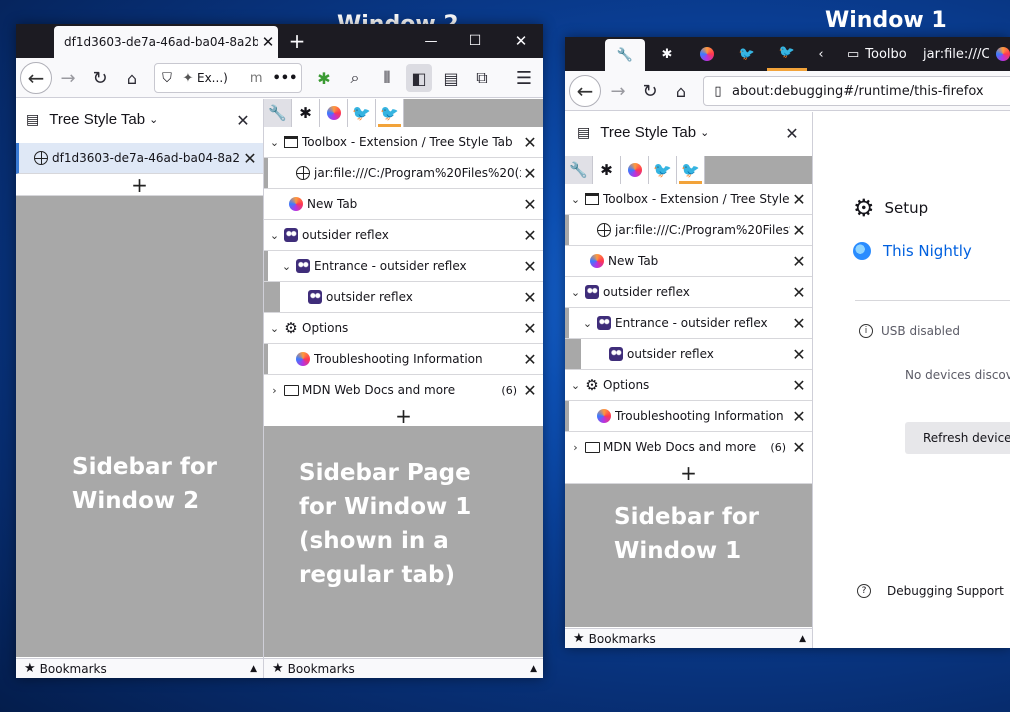 The image size is (1010, 712). What do you see at coordinates (618, 91) in the screenshot?
I see `forward-icon: →` at bounding box center [618, 91].